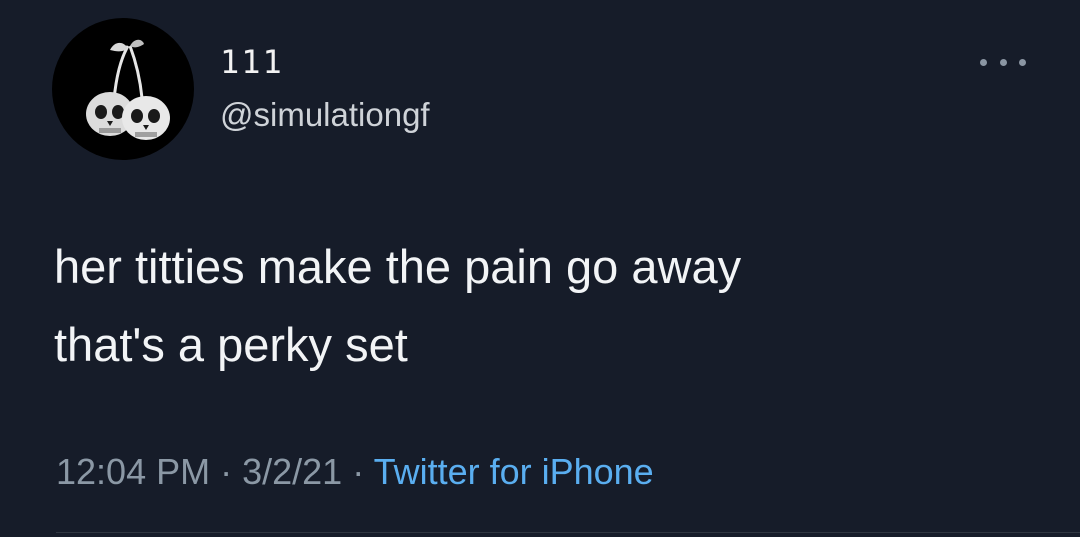  I want to click on tweet-time: 12:04 PM, so click(133, 471).